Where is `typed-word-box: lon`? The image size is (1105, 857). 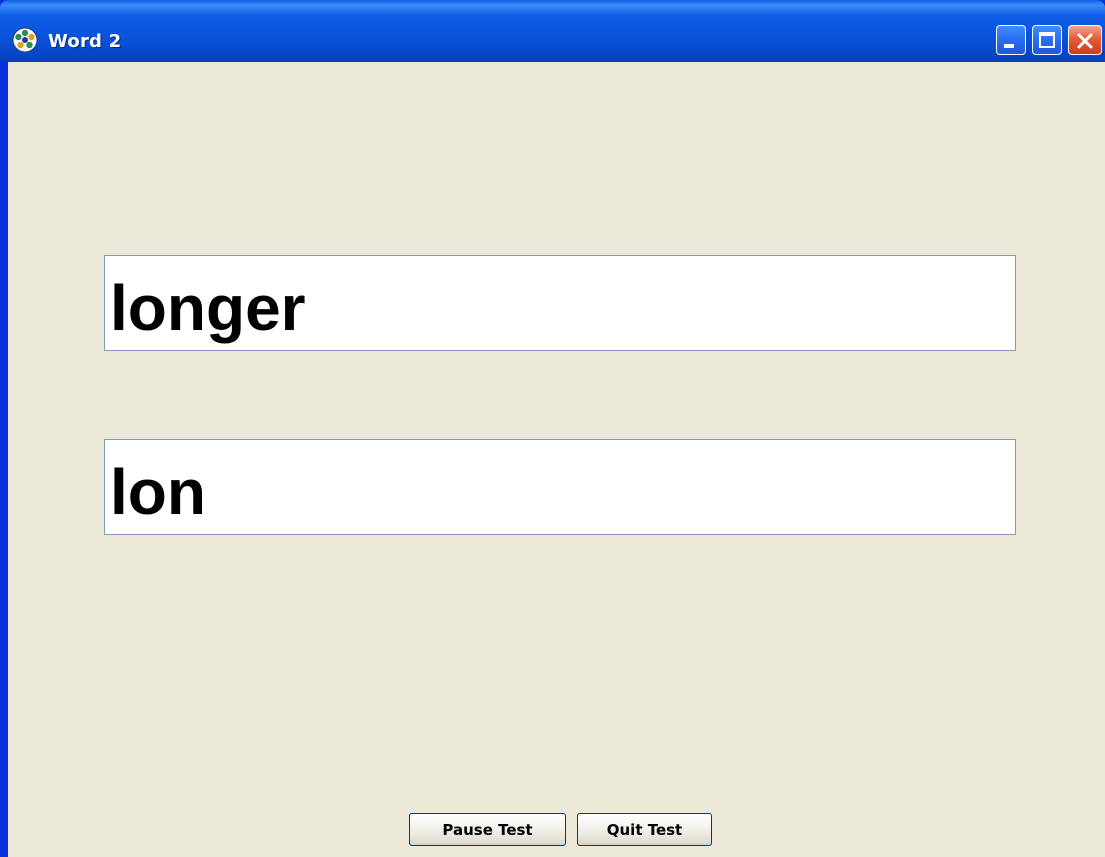 typed-word-box: lon is located at coordinates (560, 487).